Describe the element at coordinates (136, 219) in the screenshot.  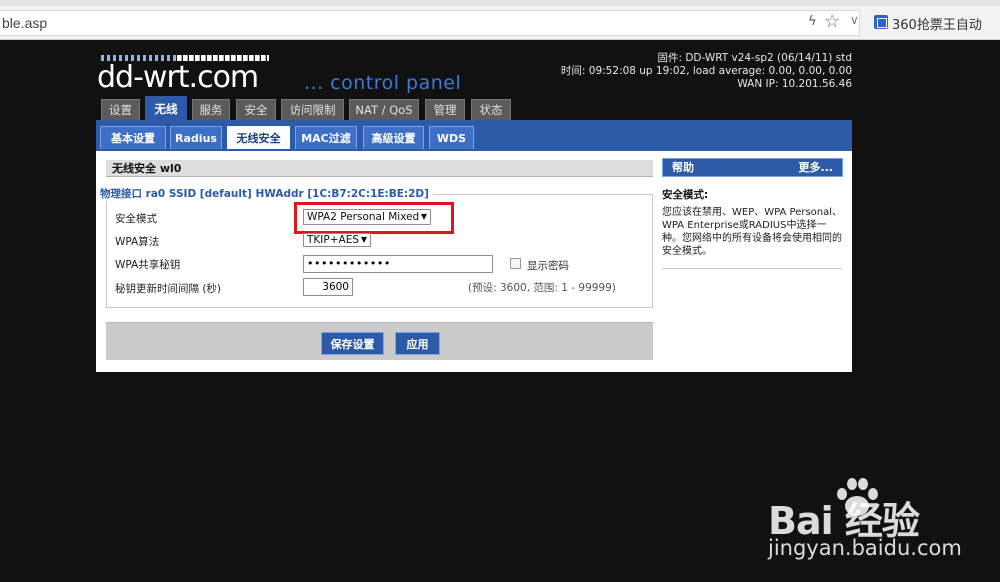
I see `security-mode-label: 安全模式` at that location.